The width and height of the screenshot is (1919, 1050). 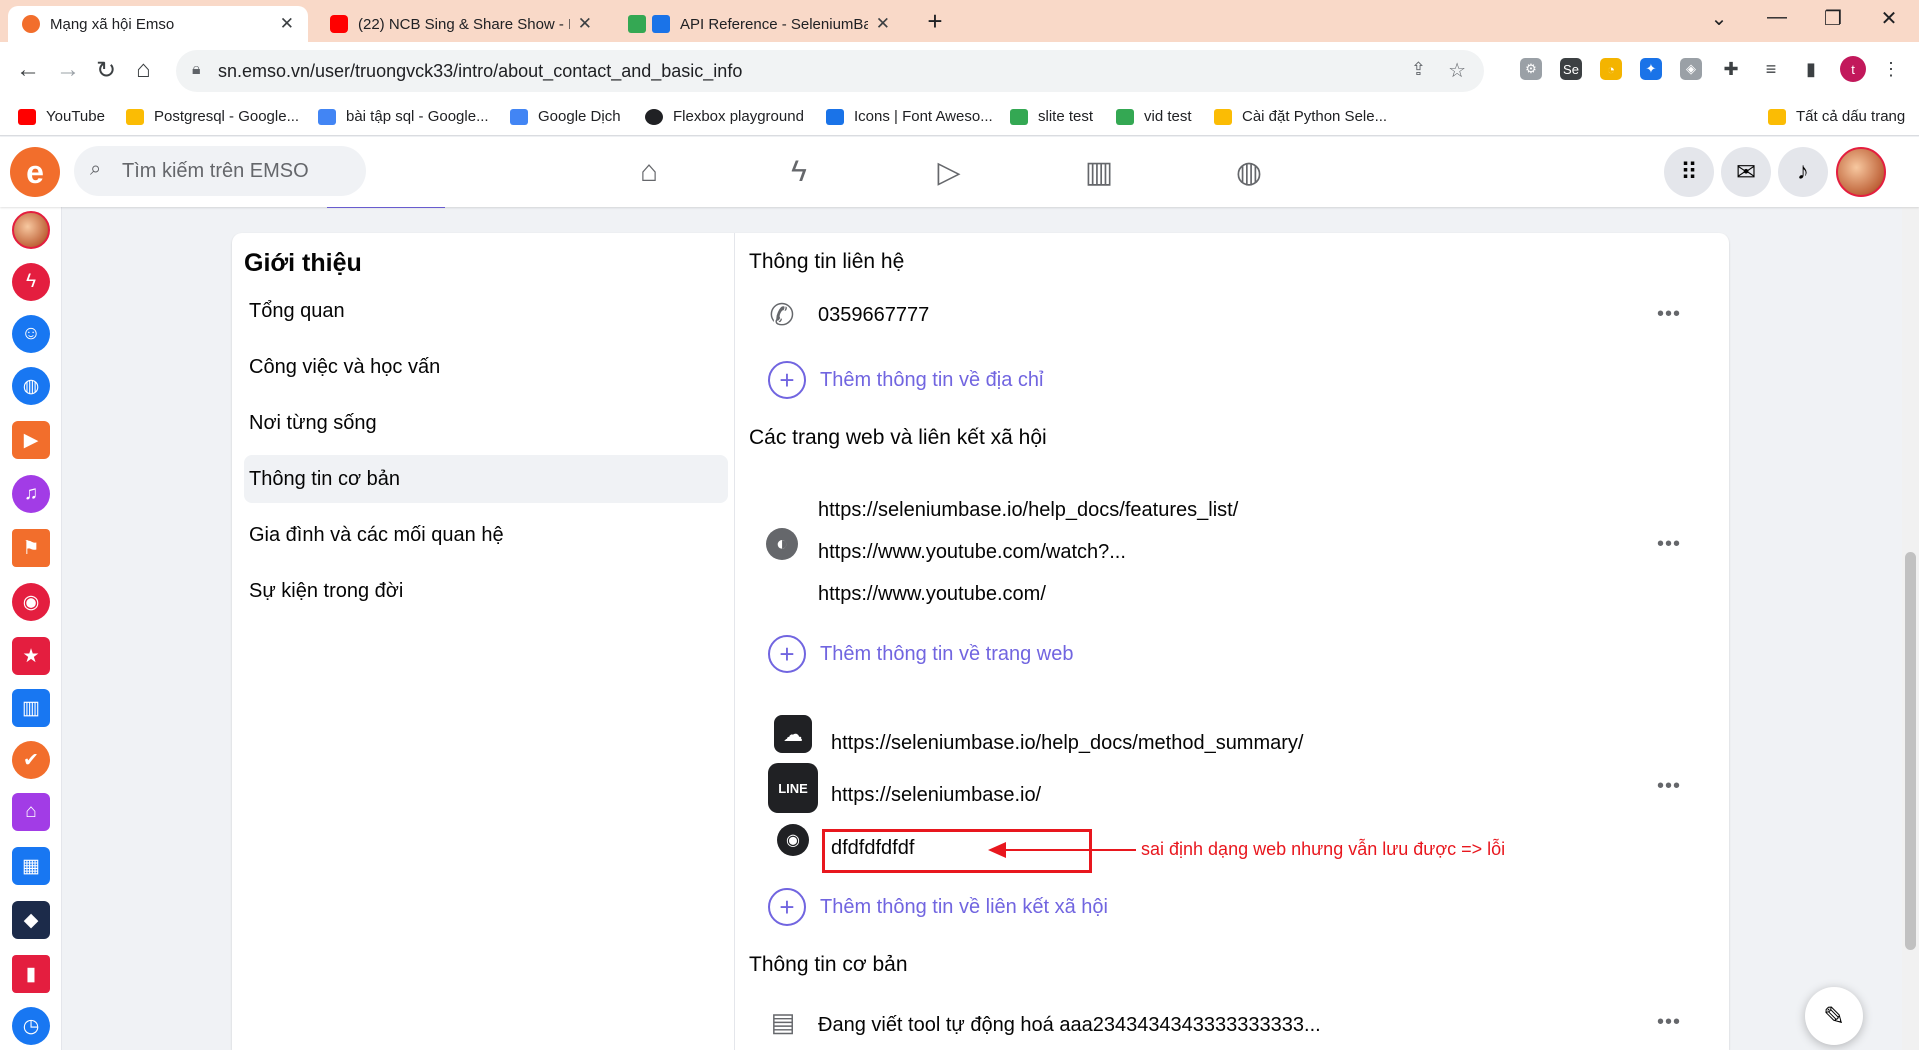 What do you see at coordinates (196, 70) in the screenshot?
I see `lock-icon: 🔒︎` at bounding box center [196, 70].